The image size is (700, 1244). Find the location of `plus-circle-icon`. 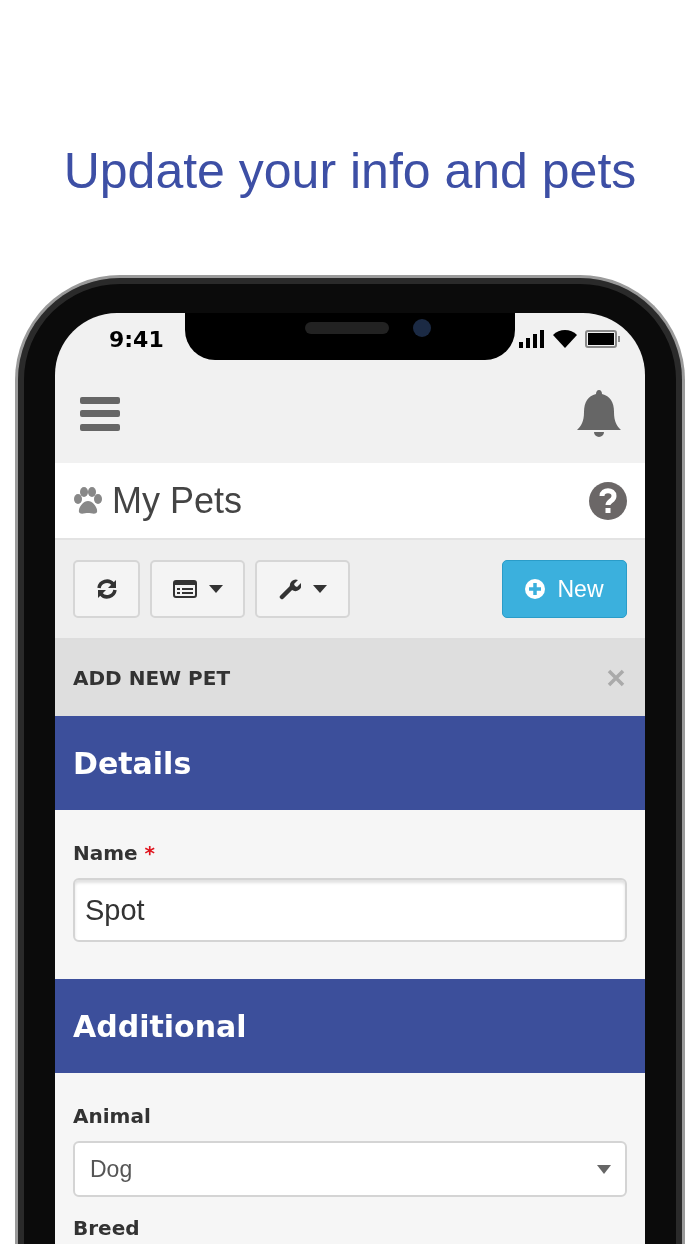

plus-circle-icon is located at coordinates (535, 589).